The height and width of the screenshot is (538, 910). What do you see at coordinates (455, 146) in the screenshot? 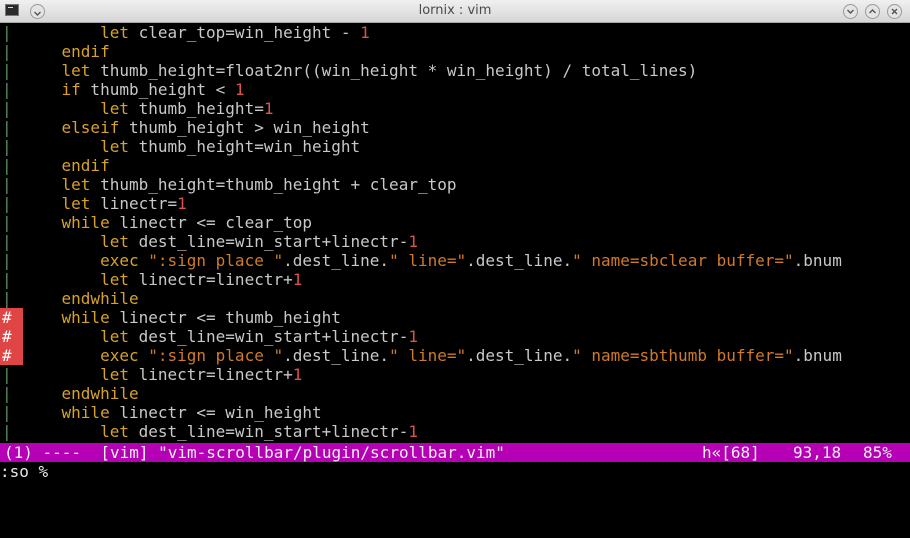
I see `code-line: | let thumb_height=win_height` at bounding box center [455, 146].